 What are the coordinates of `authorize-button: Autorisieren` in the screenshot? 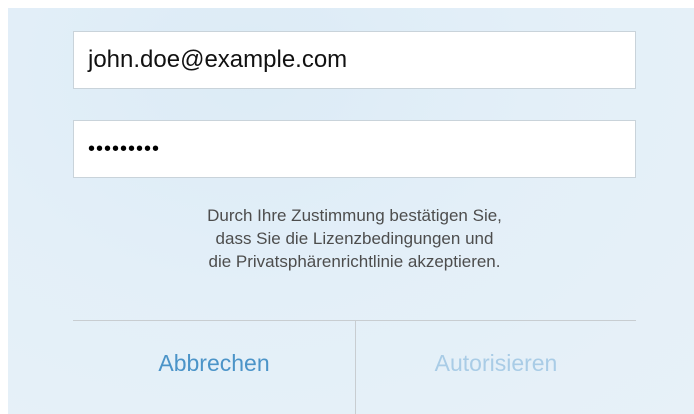 It's located at (496, 363).